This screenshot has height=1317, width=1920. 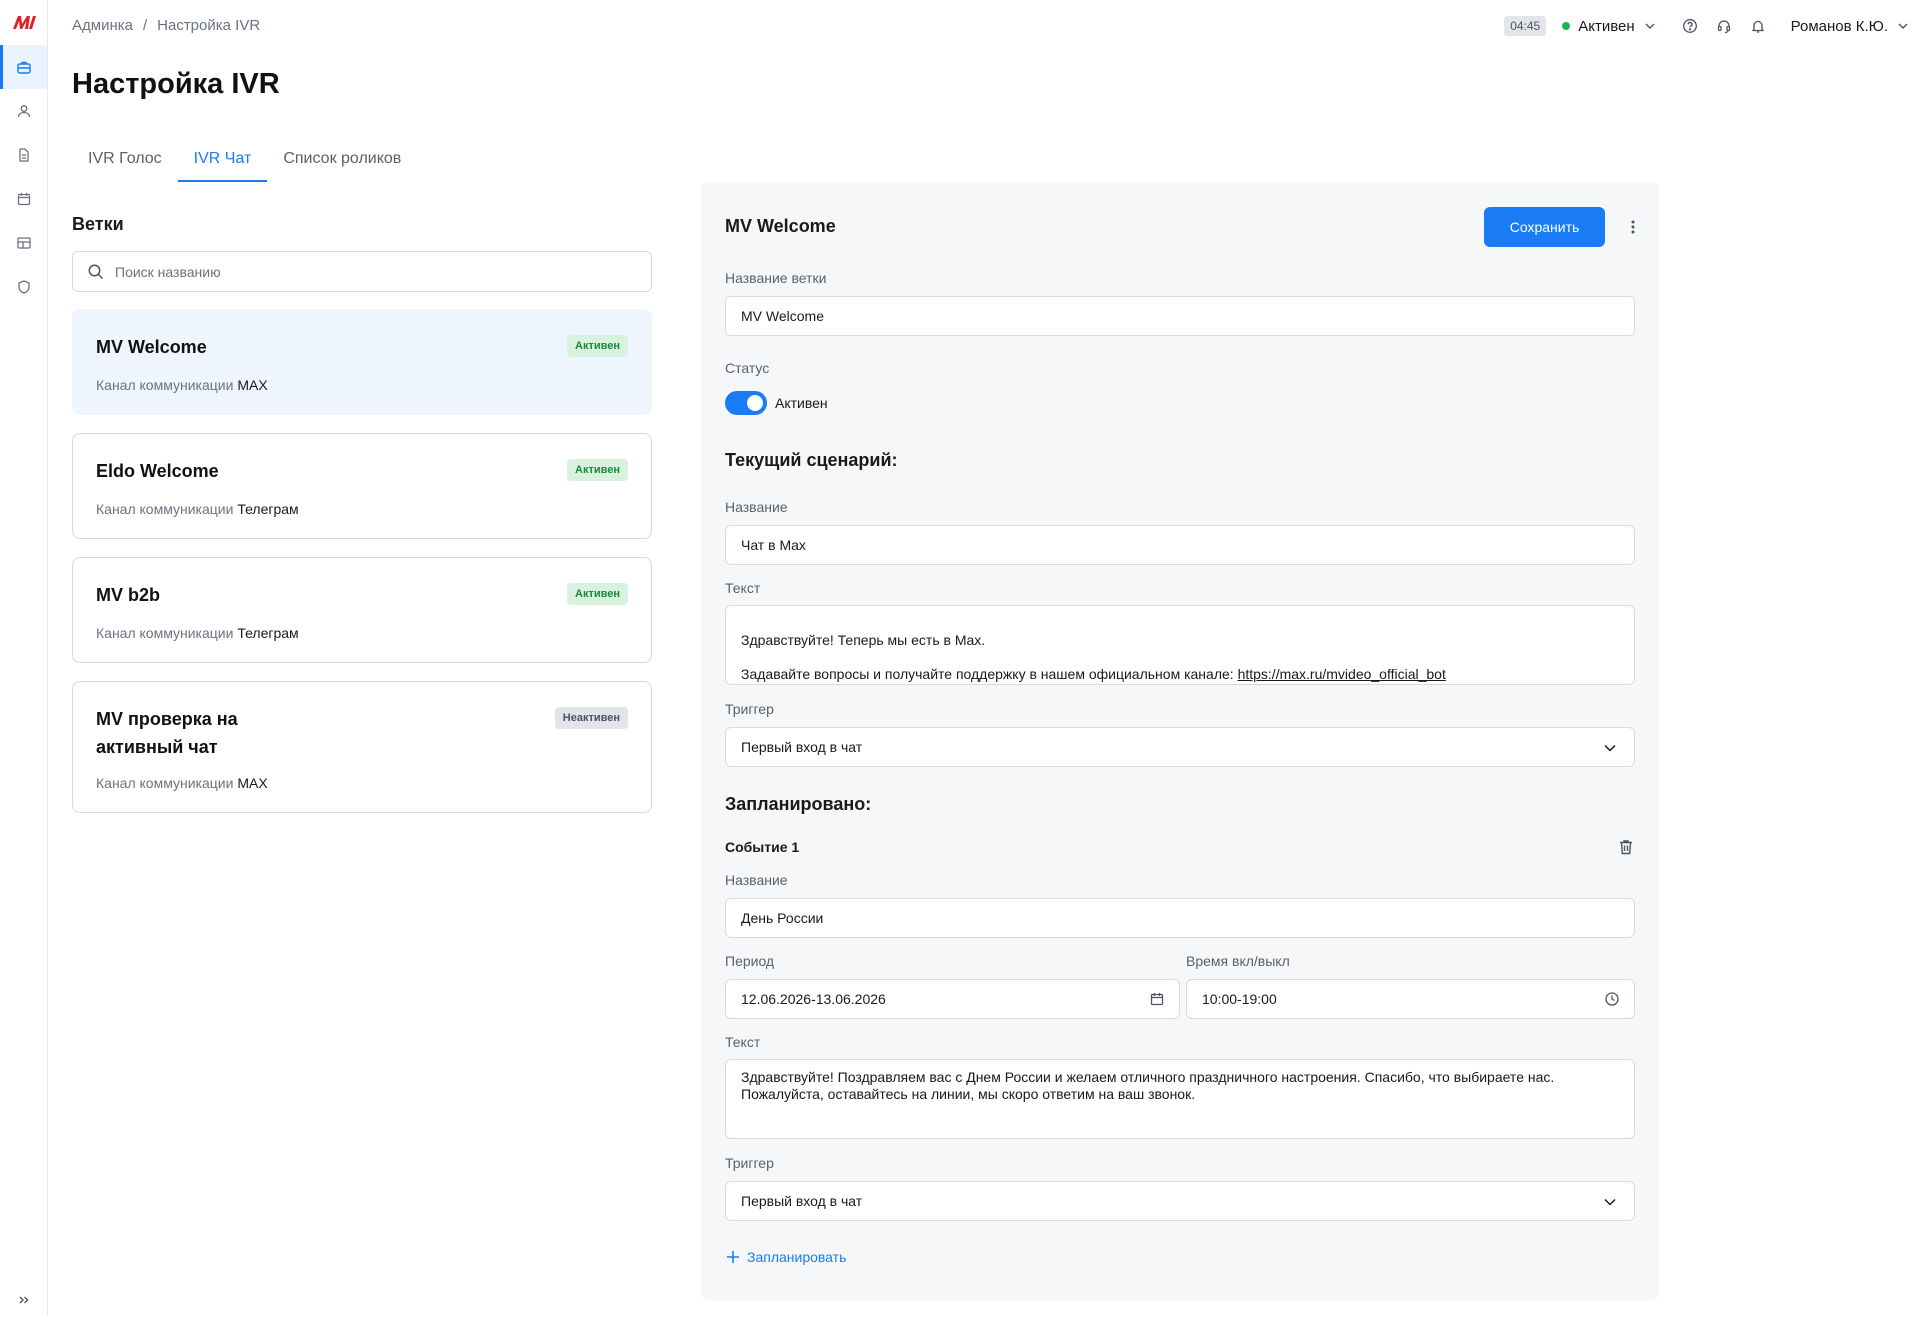 I want to click on branch-name: MV b2b, so click(x=128, y=595).